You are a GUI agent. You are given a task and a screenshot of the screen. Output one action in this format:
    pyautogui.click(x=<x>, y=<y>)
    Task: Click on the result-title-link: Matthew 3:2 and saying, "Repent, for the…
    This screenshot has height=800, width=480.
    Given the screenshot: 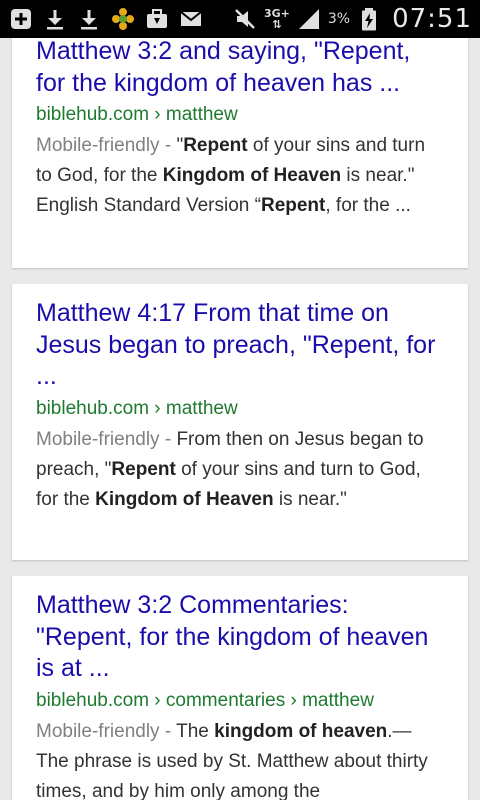 What is the action you would take?
    pyautogui.click(x=240, y=68)
    